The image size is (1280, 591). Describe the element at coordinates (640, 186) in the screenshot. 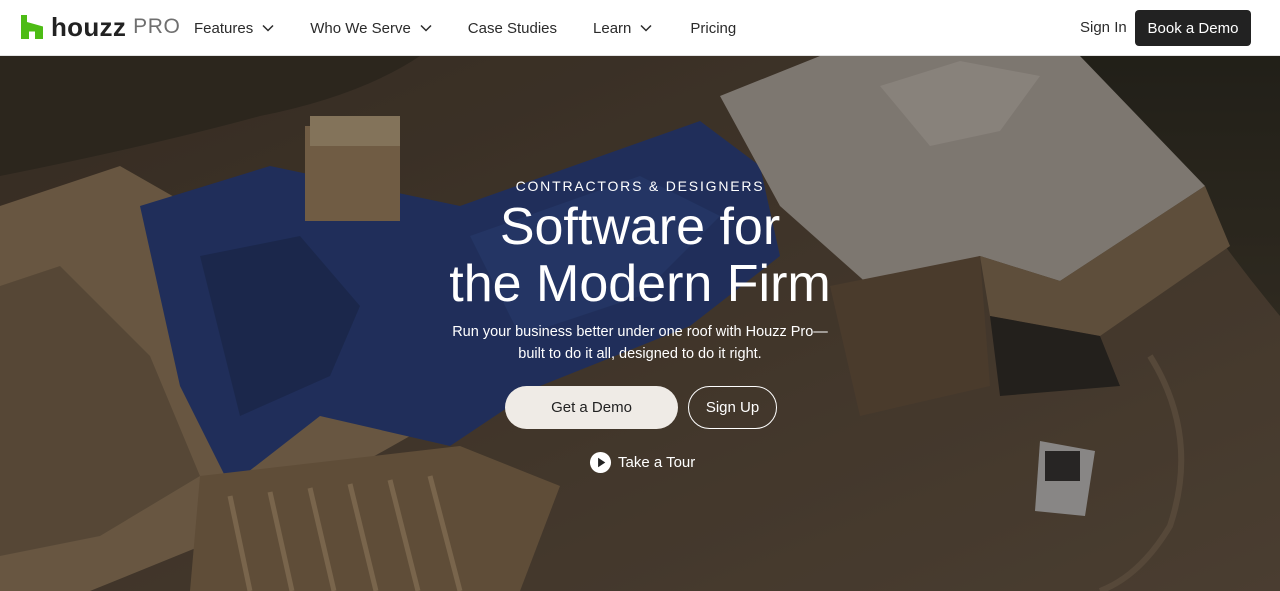

I see `hero-eyebrow: CONTRACTORS & DESIGNERS` at that location.